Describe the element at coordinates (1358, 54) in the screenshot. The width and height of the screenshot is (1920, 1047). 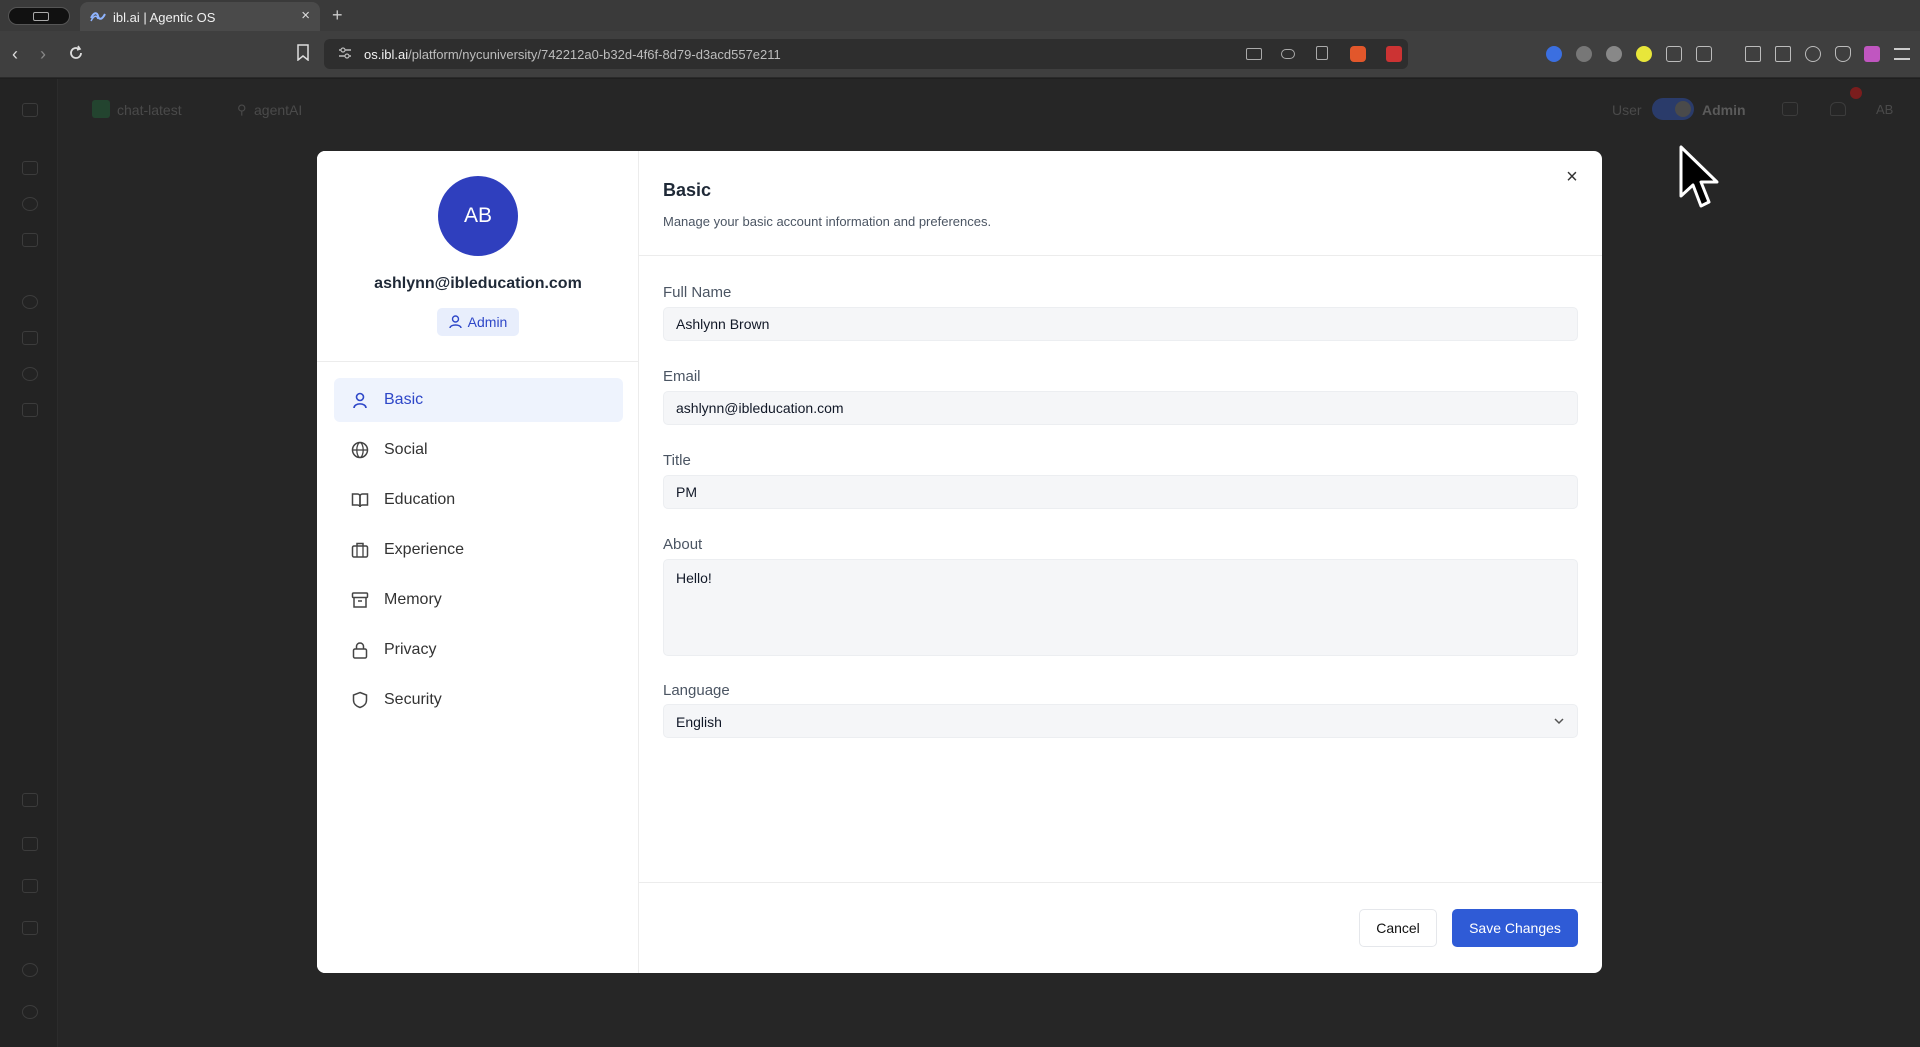
I see `brave-shield-icon` at that location.